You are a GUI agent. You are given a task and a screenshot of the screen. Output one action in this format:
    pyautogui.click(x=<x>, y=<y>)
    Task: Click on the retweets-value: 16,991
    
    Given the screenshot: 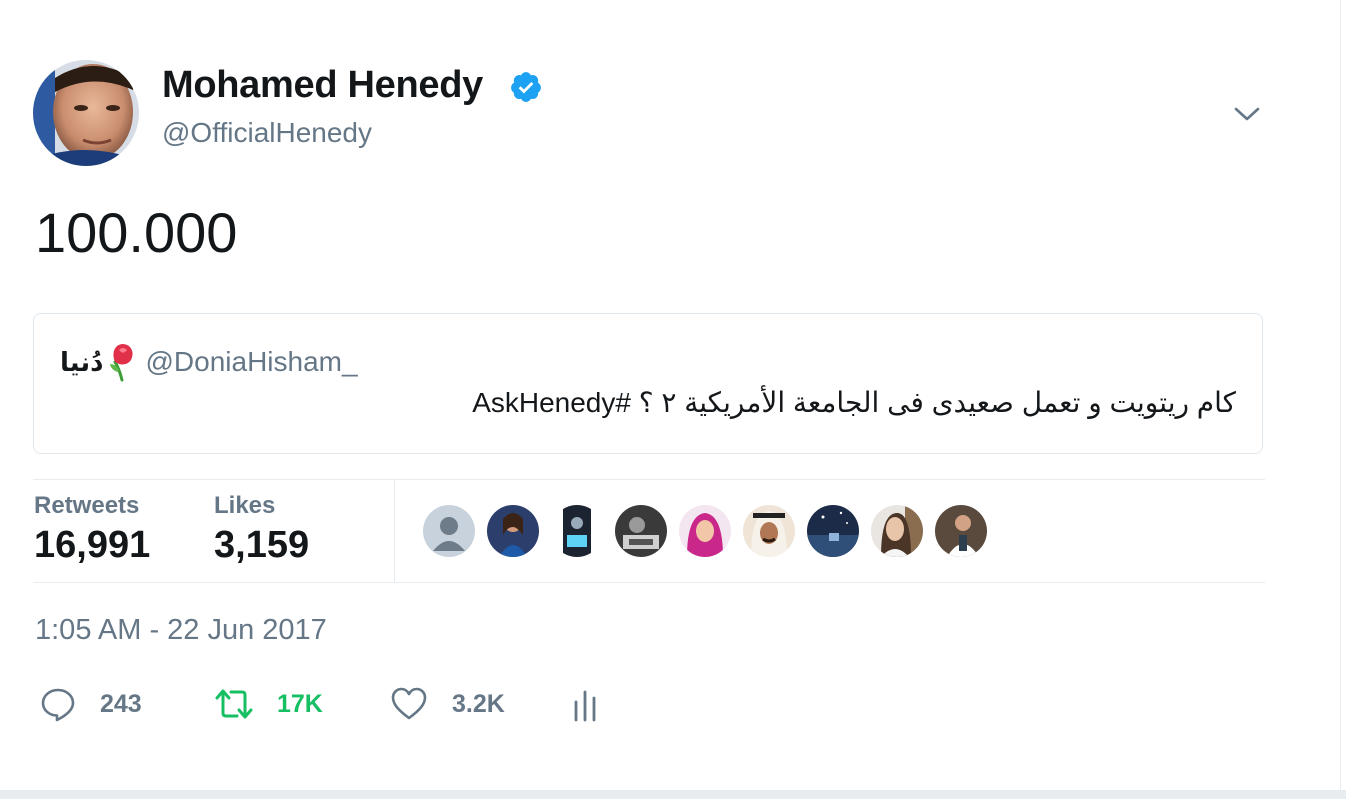 What is the action you would take?
    pyautogui.click(x=92, y=545)
    